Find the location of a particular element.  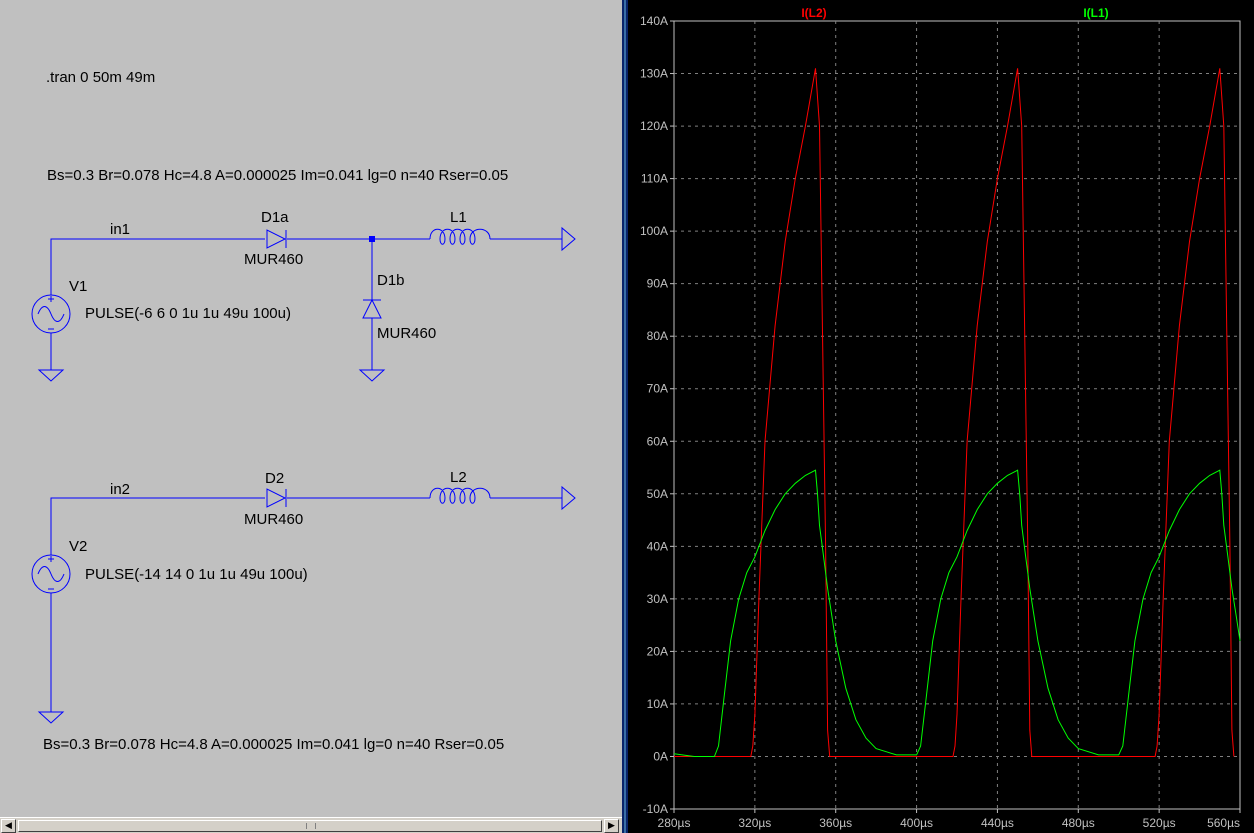

y-tick-label: 50A is located at coordinates (657, 494).